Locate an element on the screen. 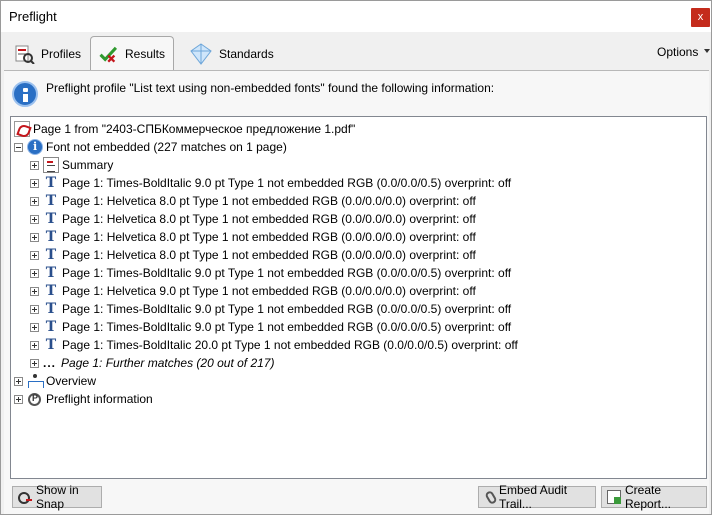 Image resolution: width=712 pixels, height=515 pixels. overview-icon is located at coordinates (35, 381).